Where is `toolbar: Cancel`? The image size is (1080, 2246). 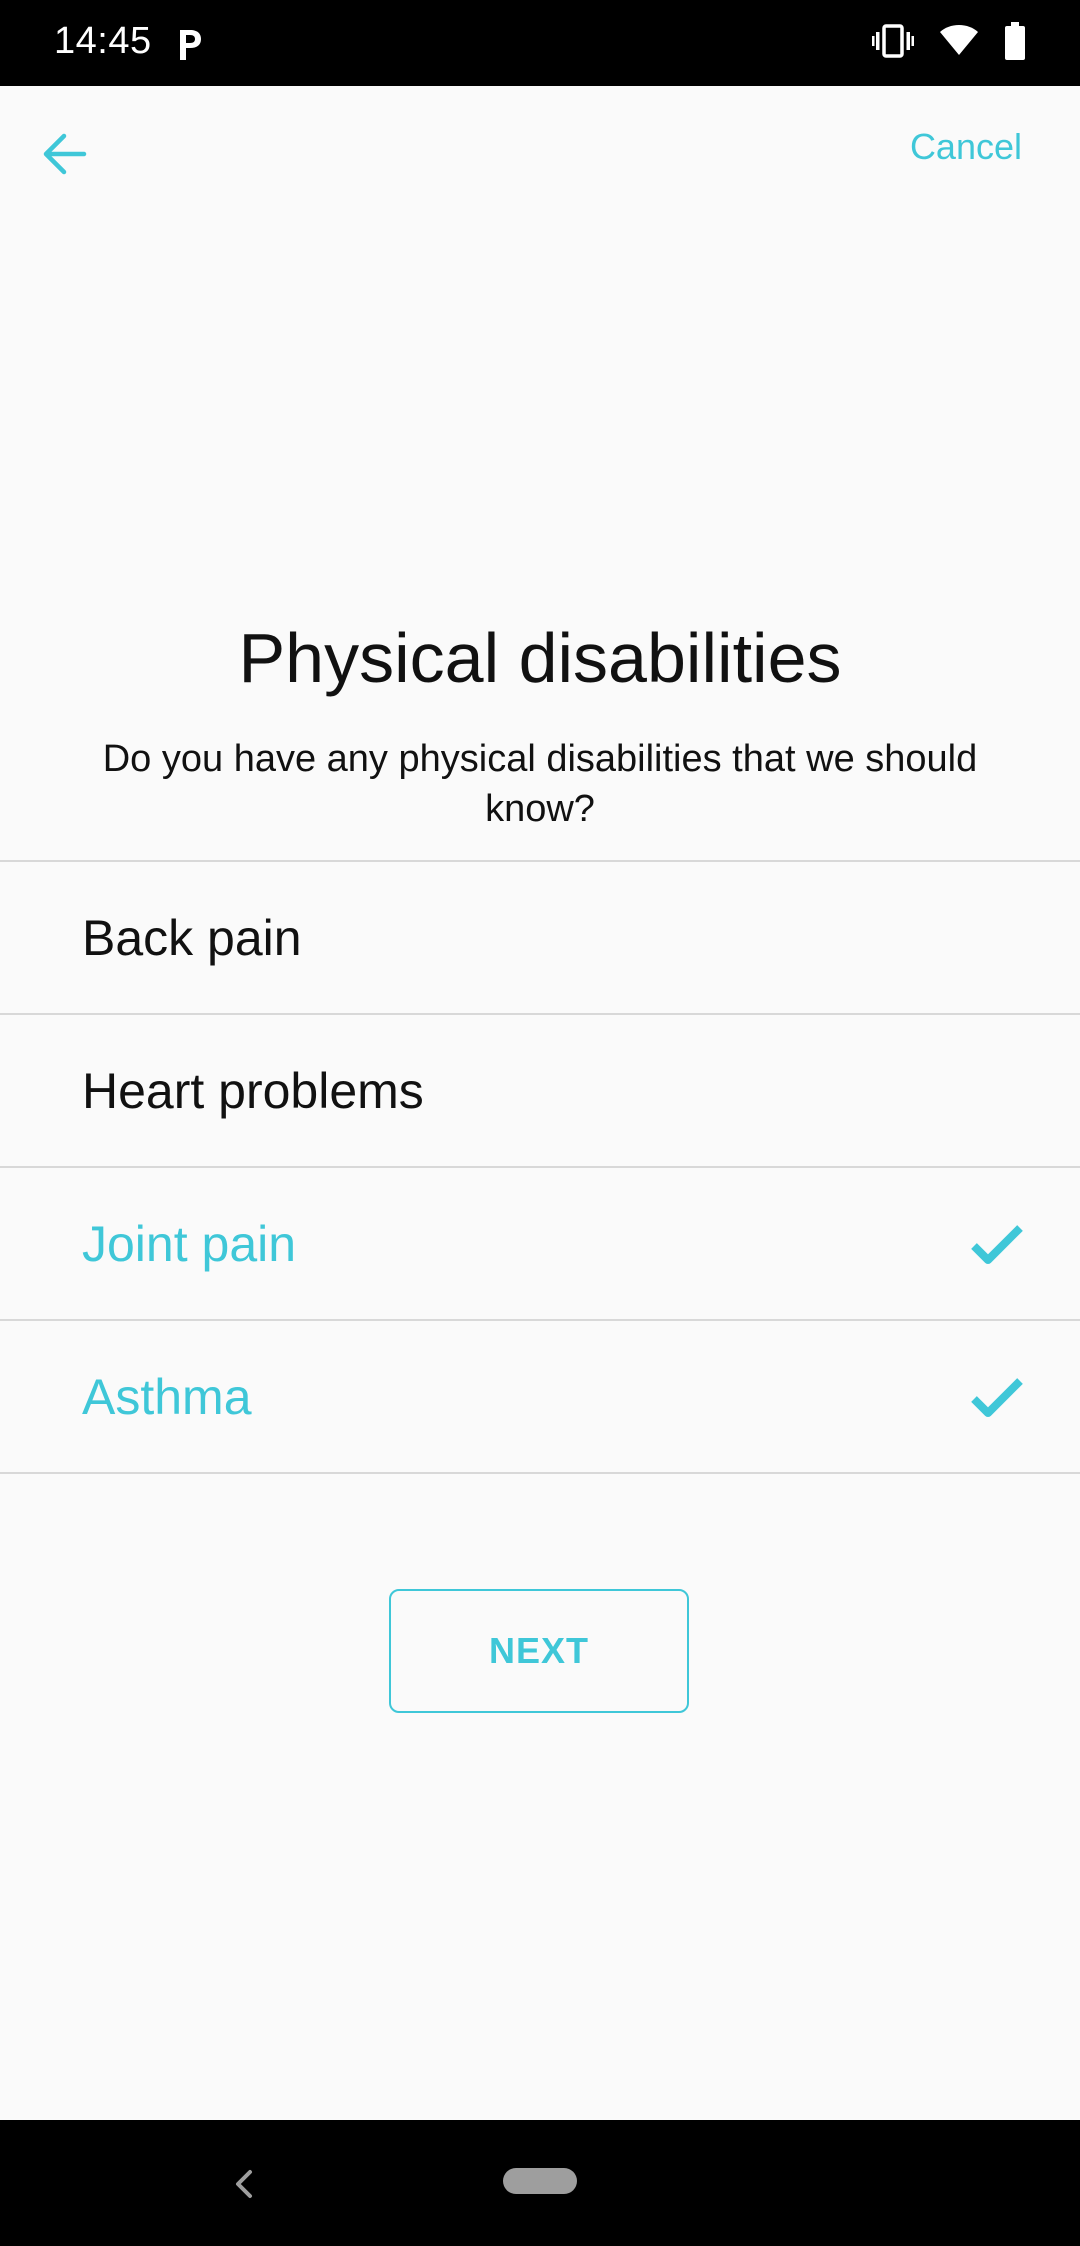
toolbar: Cancel is located at coordinates (540, 154).